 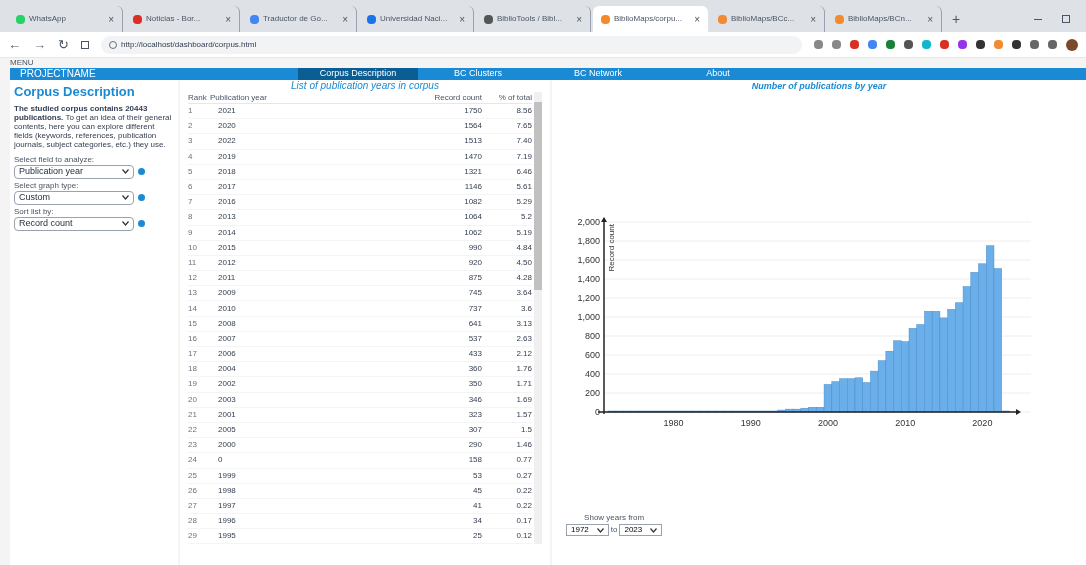 What do you see at coordinates (614, 518) in the screenshot?
I see `range-label: Show years from` at bounding box center [614, 518].